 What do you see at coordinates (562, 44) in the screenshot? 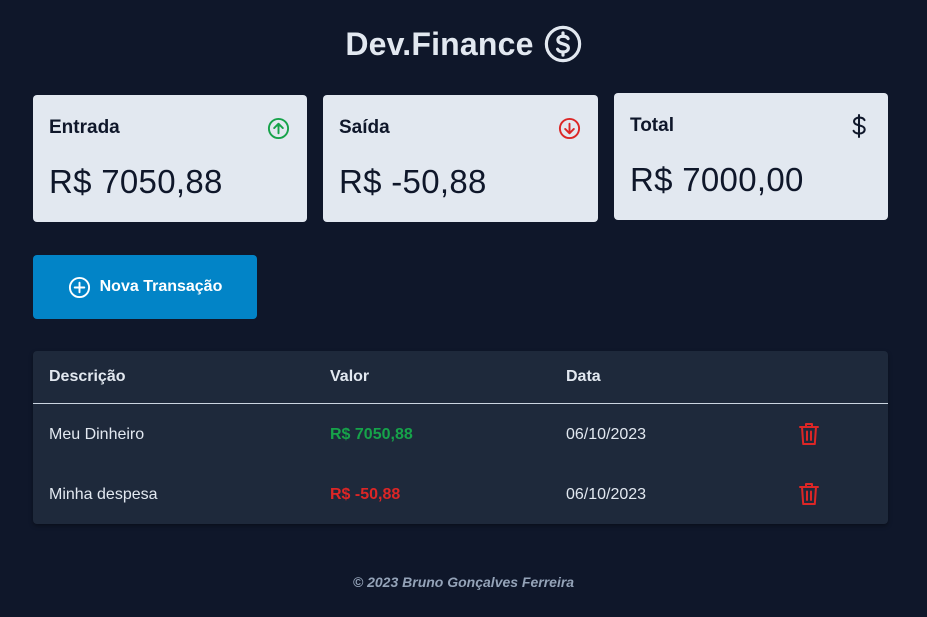
I see `dollar-circle-icon` at bounding box center [562, 44].